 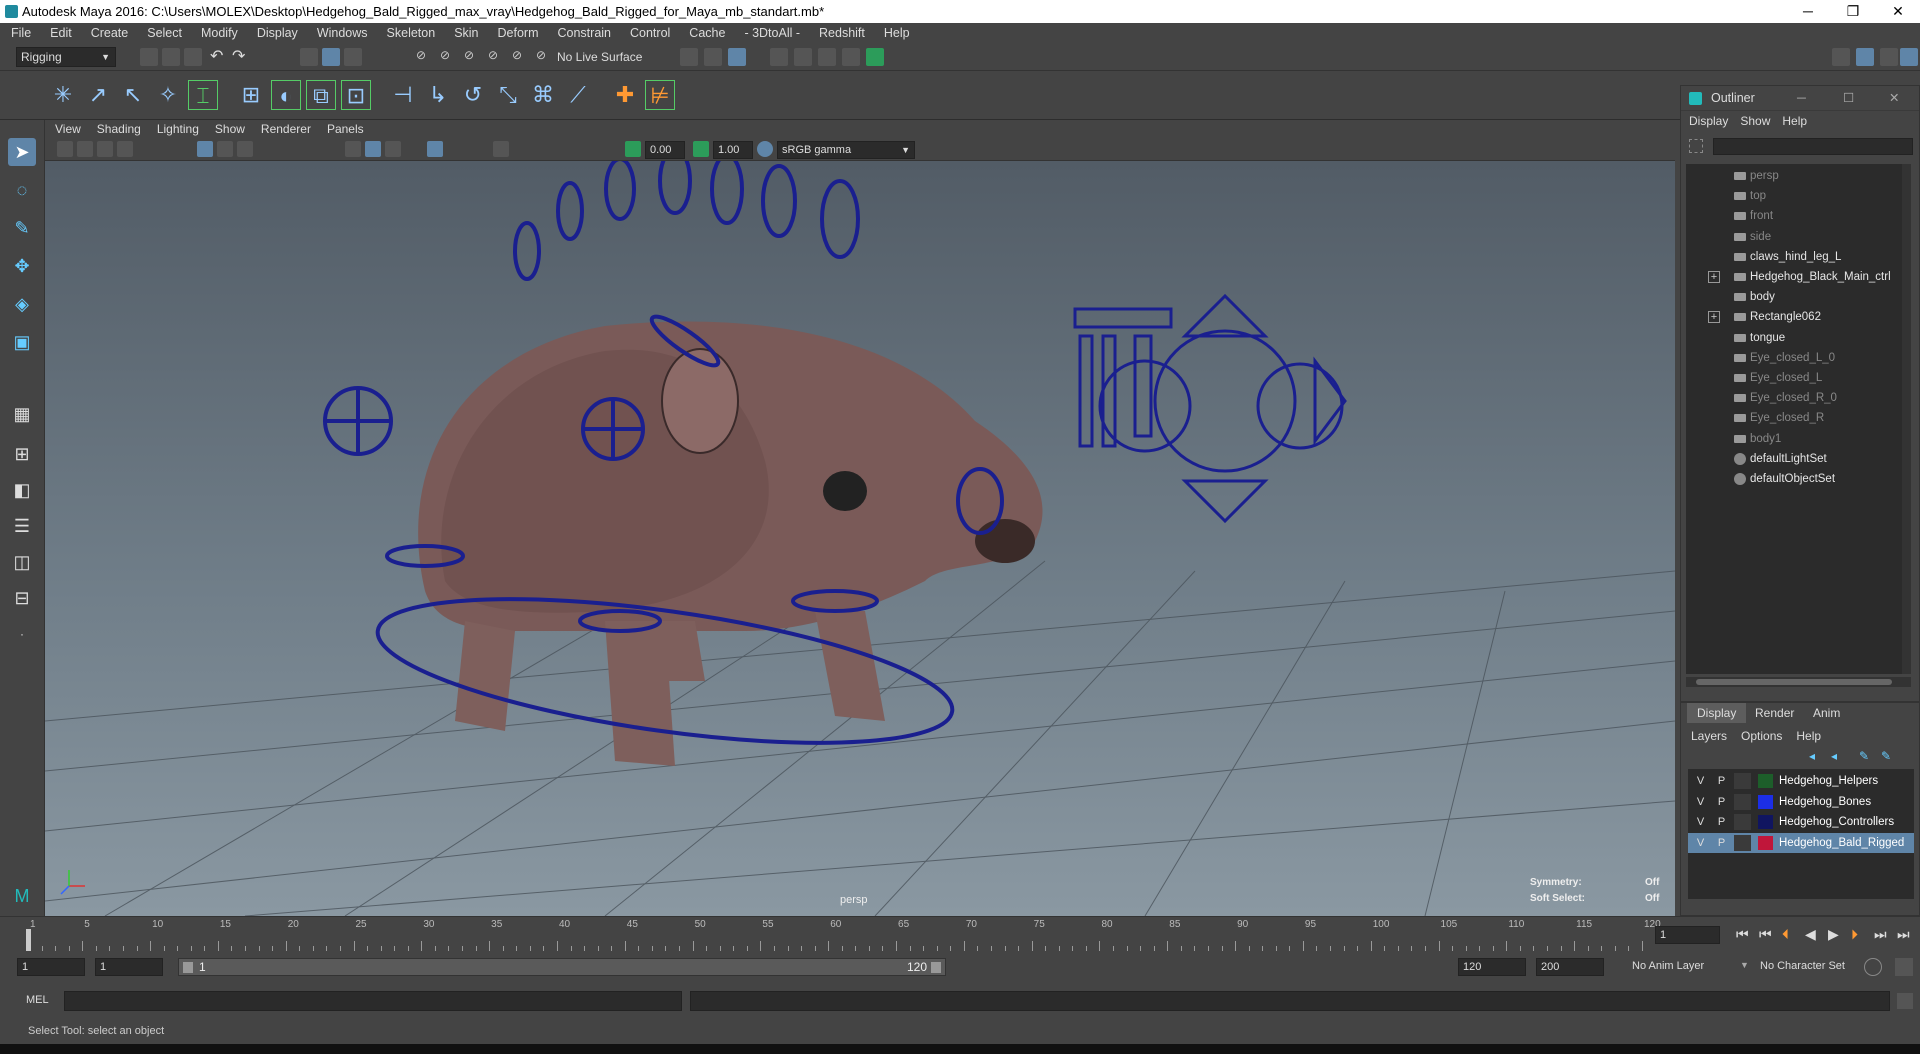 What do you see at coordinates (28, 940) in the screenshot?
I see `current-time-indicator` at bounding box center [28, 940].